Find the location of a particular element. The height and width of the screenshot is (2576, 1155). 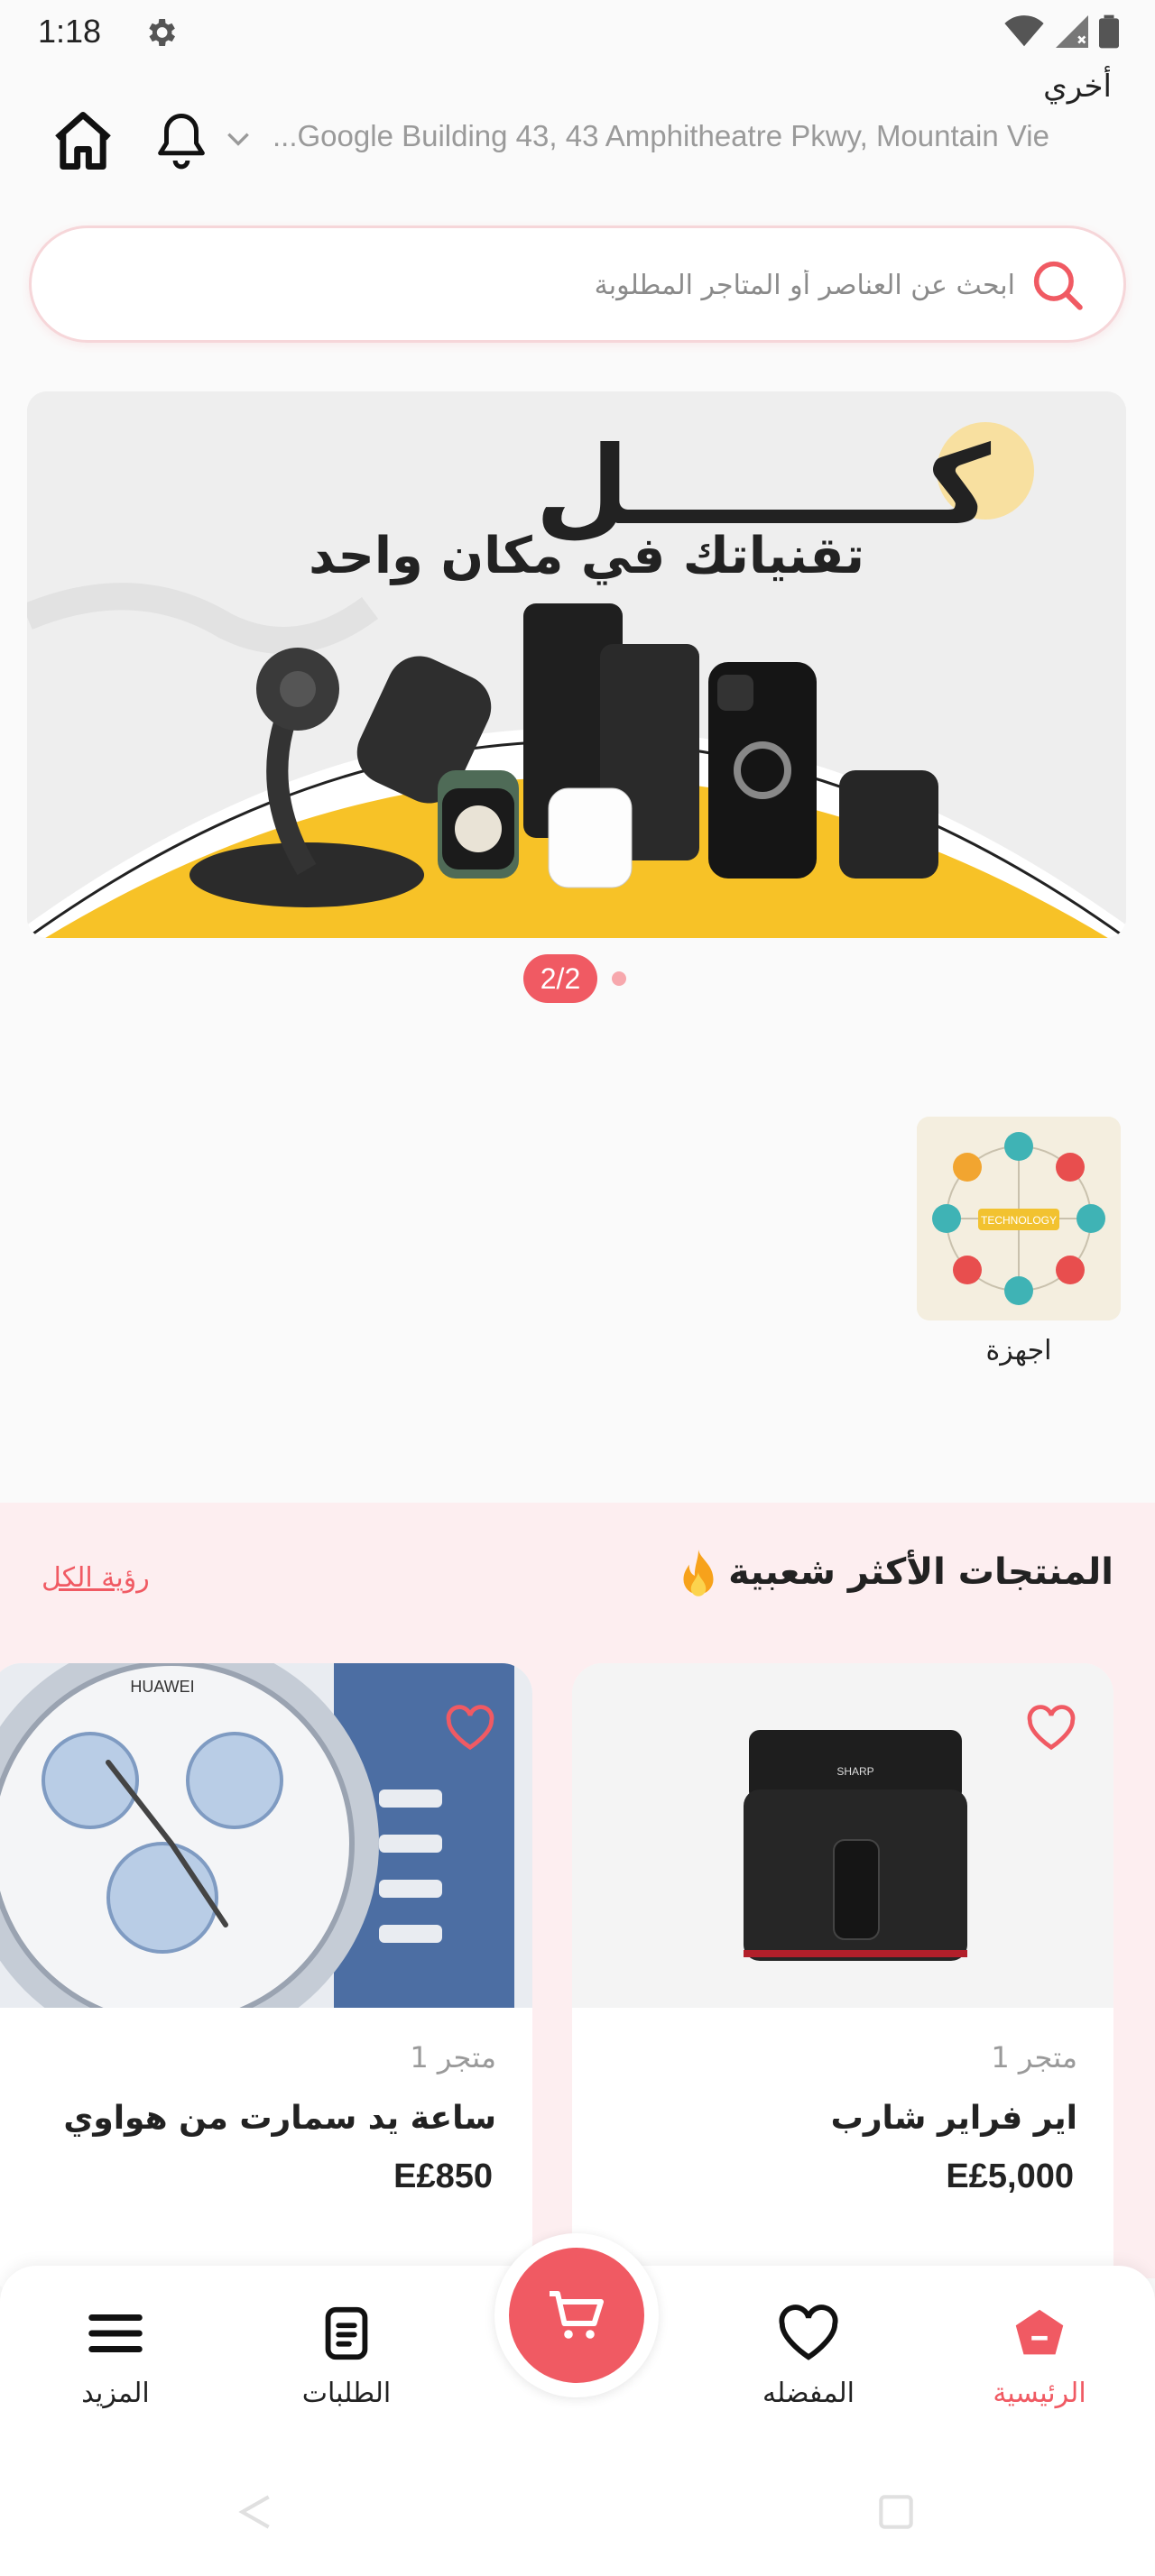

bell-icon is located at coordinates (181, 140).